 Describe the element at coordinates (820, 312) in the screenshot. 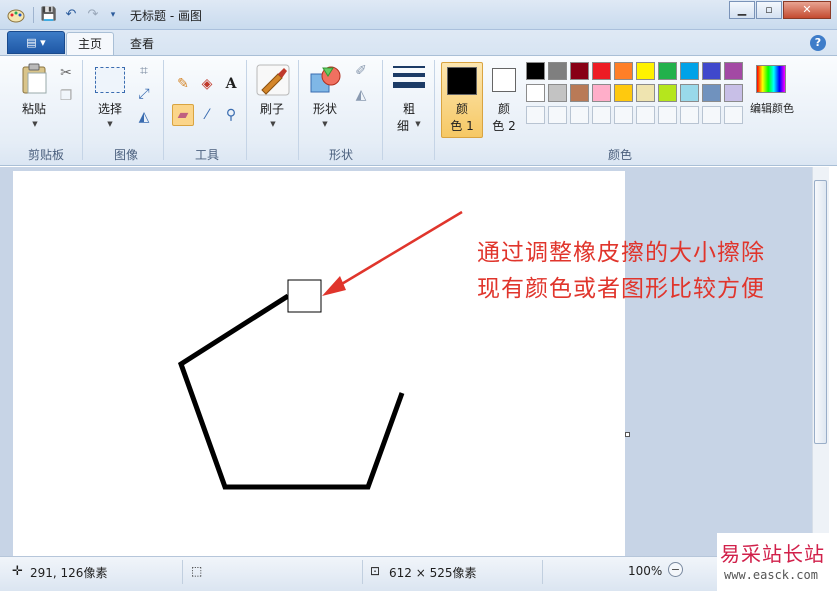

I see `vertical-scrollbar-thumb` at that location.